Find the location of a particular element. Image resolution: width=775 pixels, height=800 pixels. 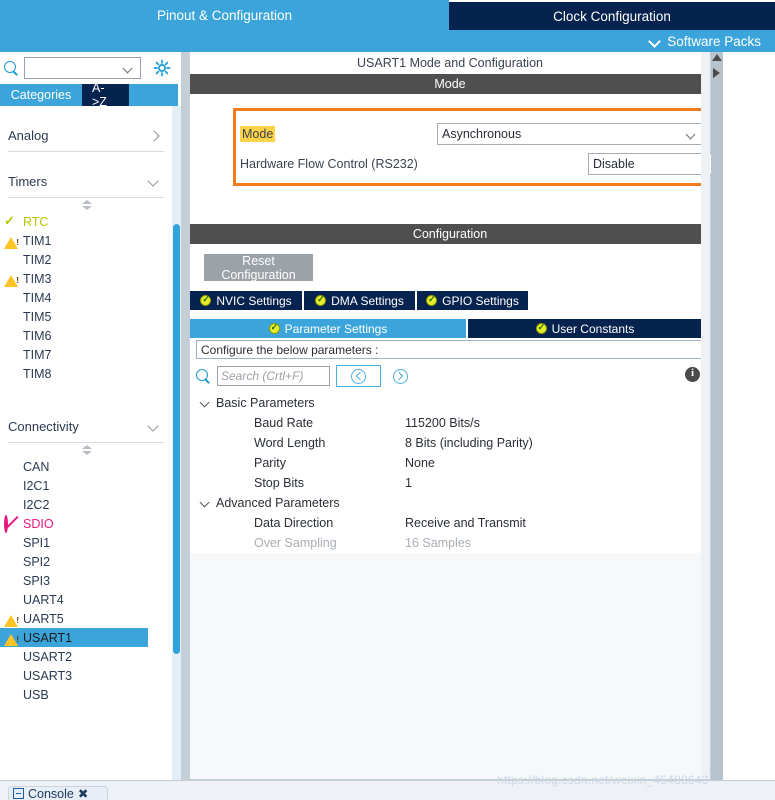

tab-parameter-settings: Parameter Settings is located at coordinates (329, 328).